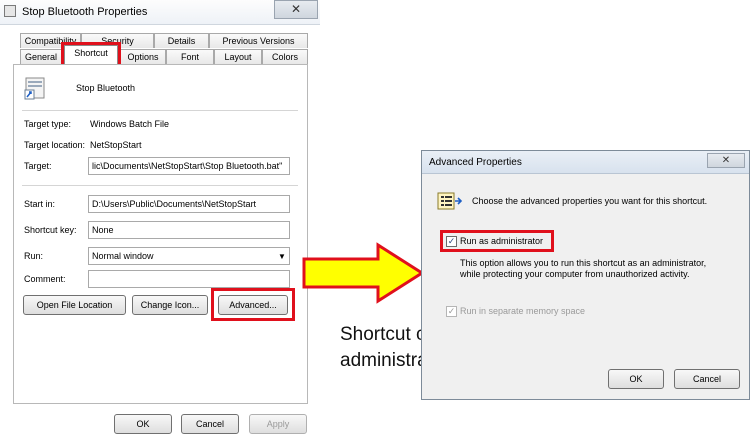 This screenshot has width=750, height=439. Describe the element at coordinates (45, 279) in the screenshot. I see `comment-label: Comment:` at that location.